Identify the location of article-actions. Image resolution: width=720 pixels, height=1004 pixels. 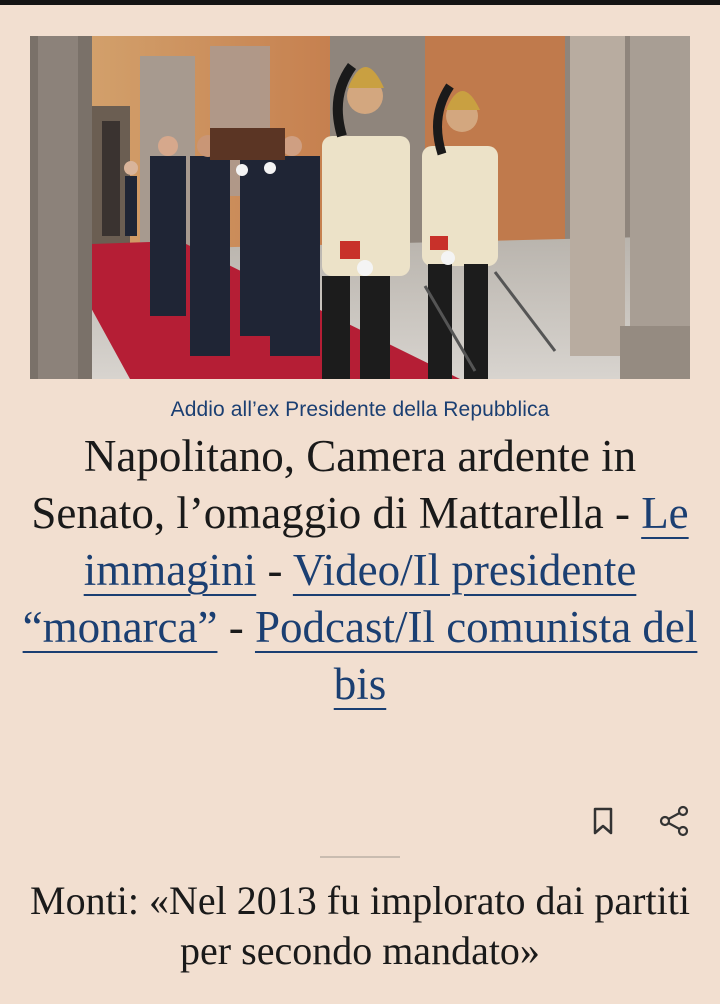
(641, 823).